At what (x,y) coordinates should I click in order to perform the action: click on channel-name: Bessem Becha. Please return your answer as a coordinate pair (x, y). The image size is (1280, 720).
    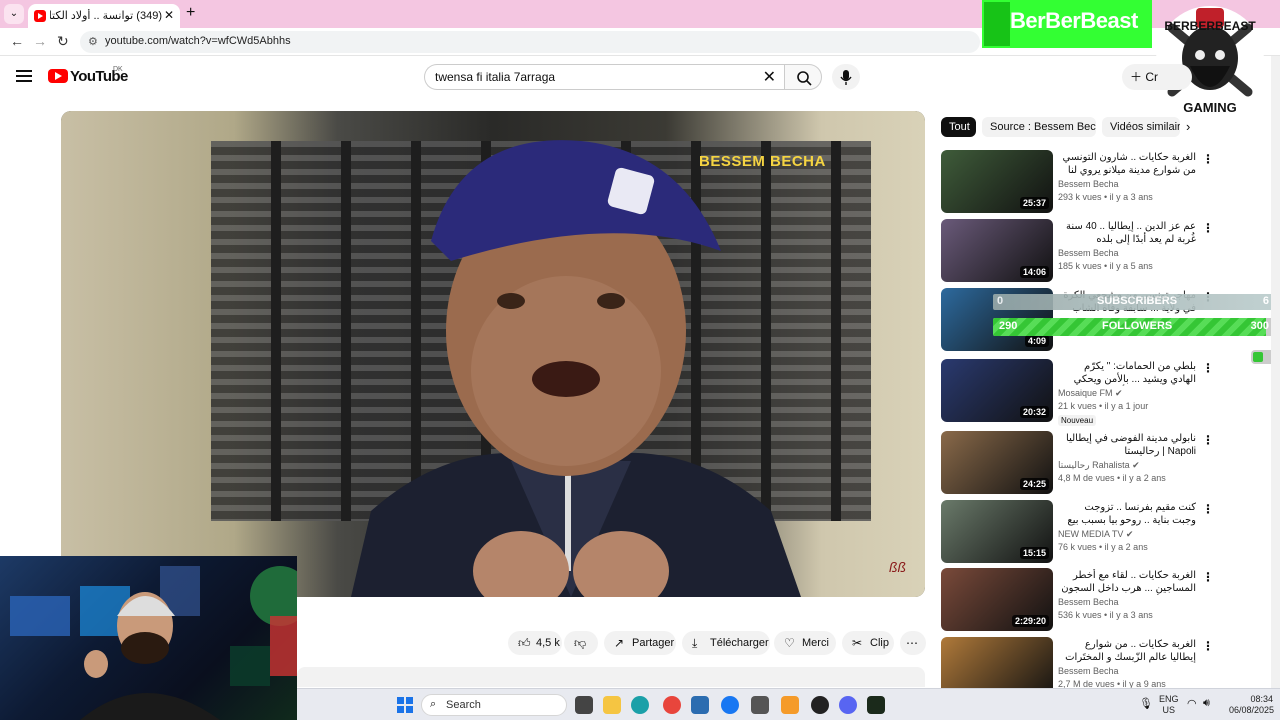
    Looking at the image, I should click on (1088, 253).